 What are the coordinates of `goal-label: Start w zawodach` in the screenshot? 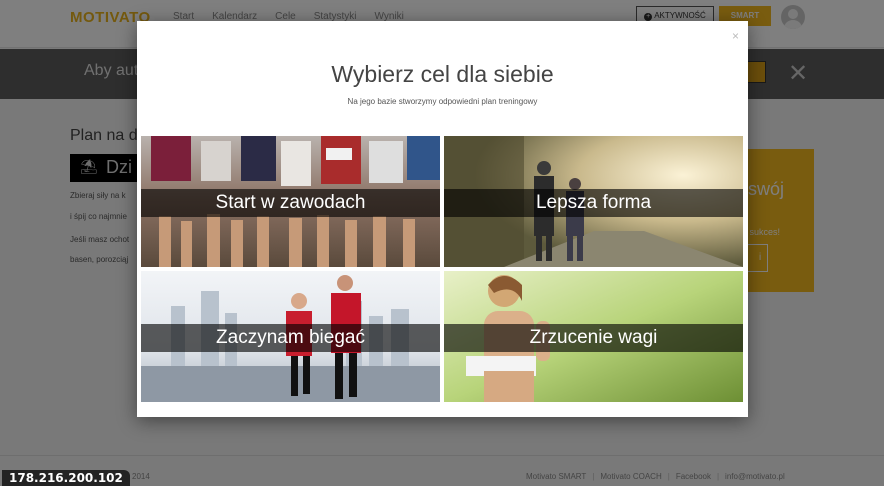 It's located at (290, 203).